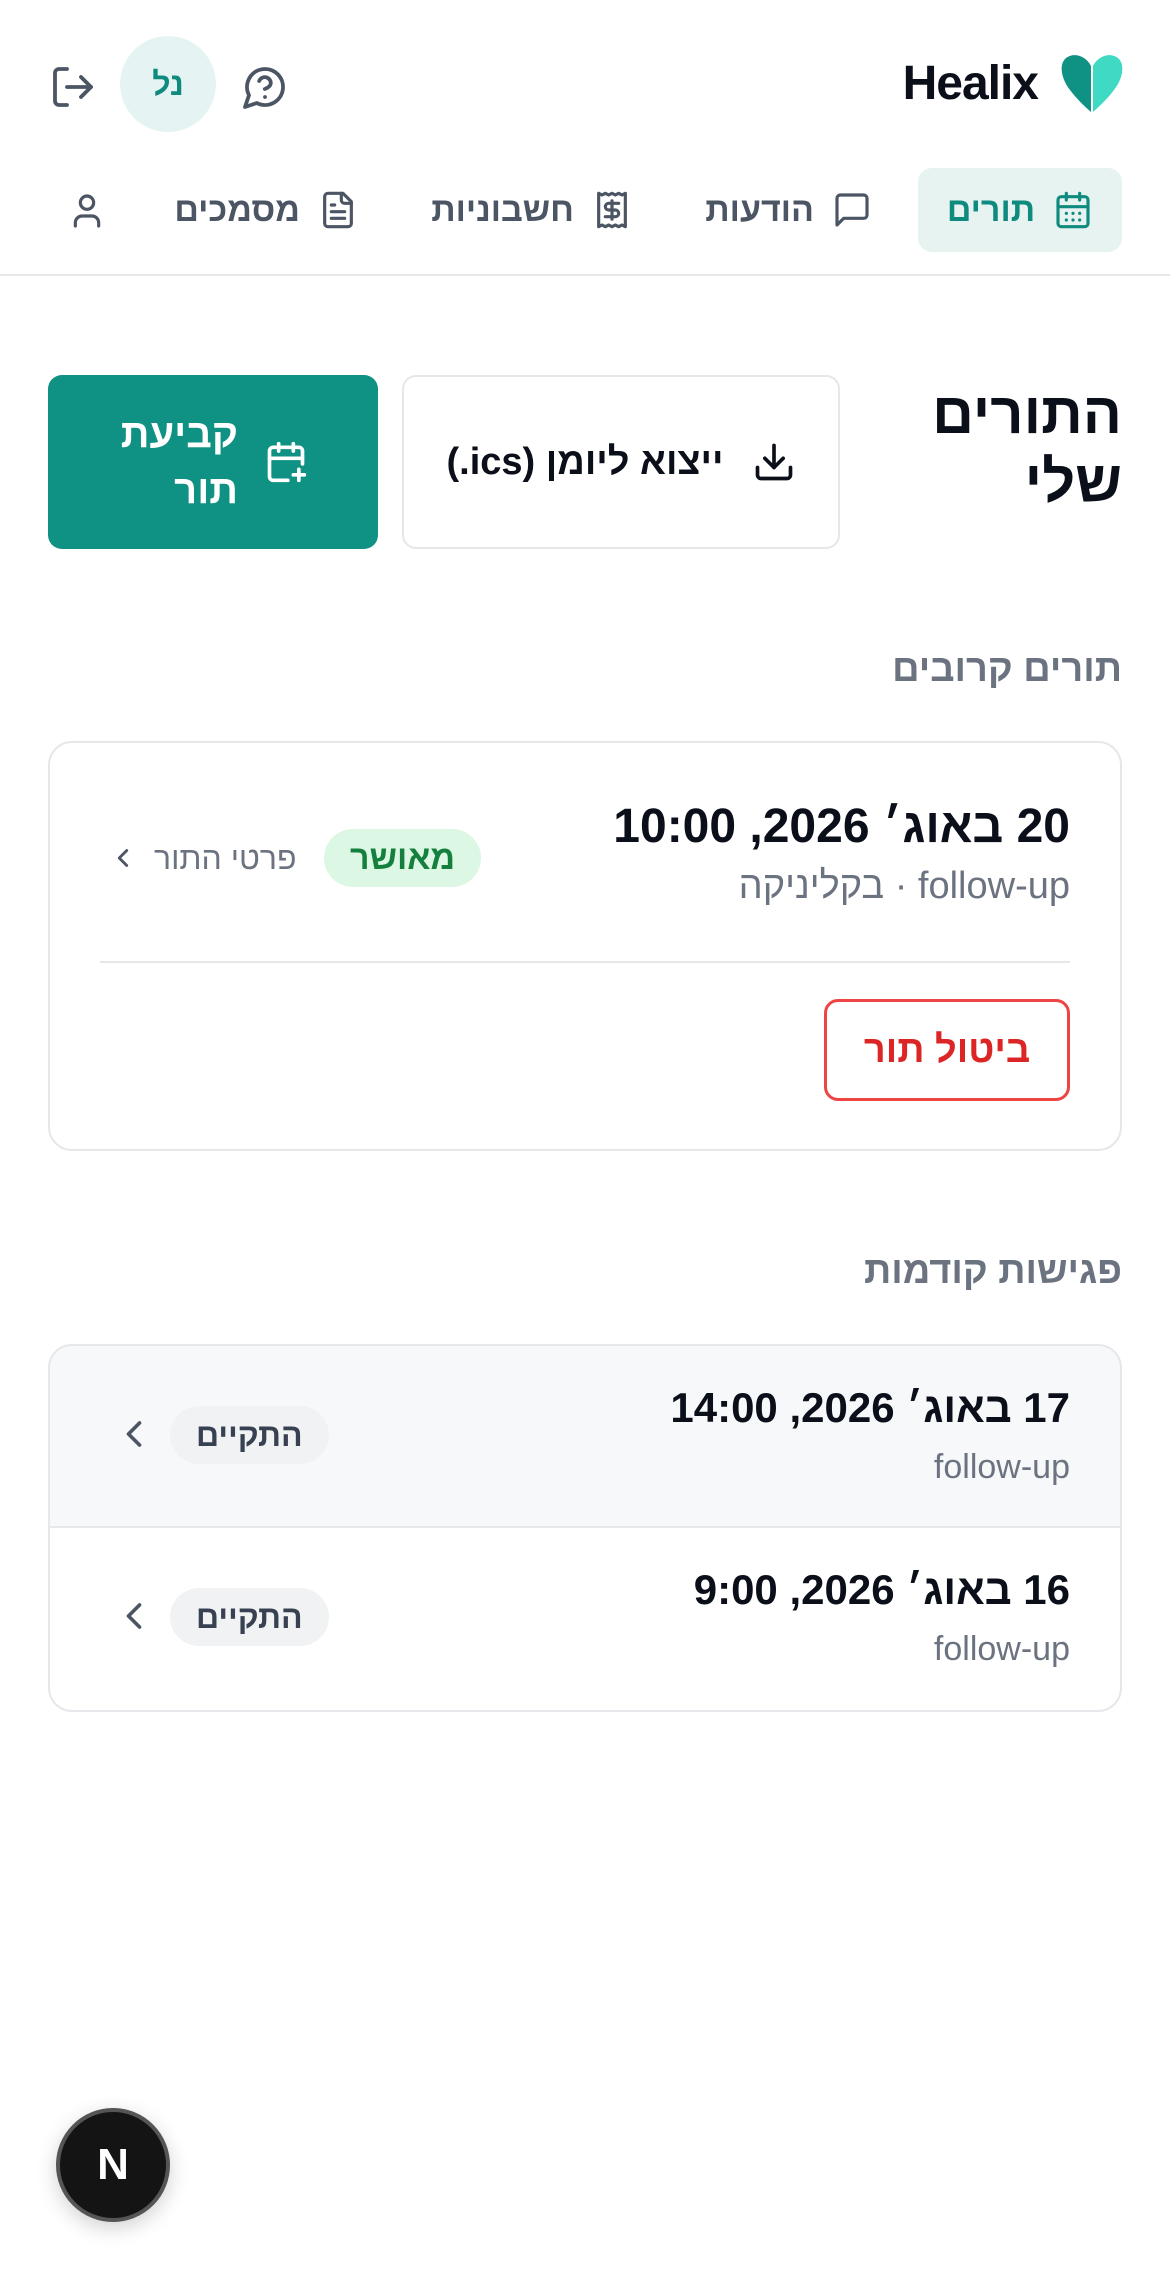 Image resolution: width=1170 pixels, height=2280 pixels. I want to click on tab-appointments: תורים, so click(1020, 210).